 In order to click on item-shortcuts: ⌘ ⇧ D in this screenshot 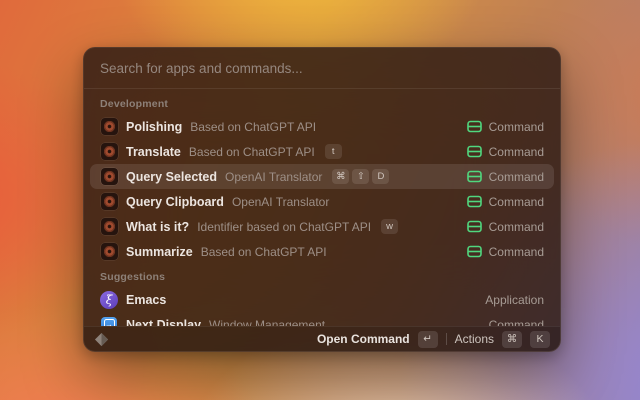, I will do `click(361, 176)`.